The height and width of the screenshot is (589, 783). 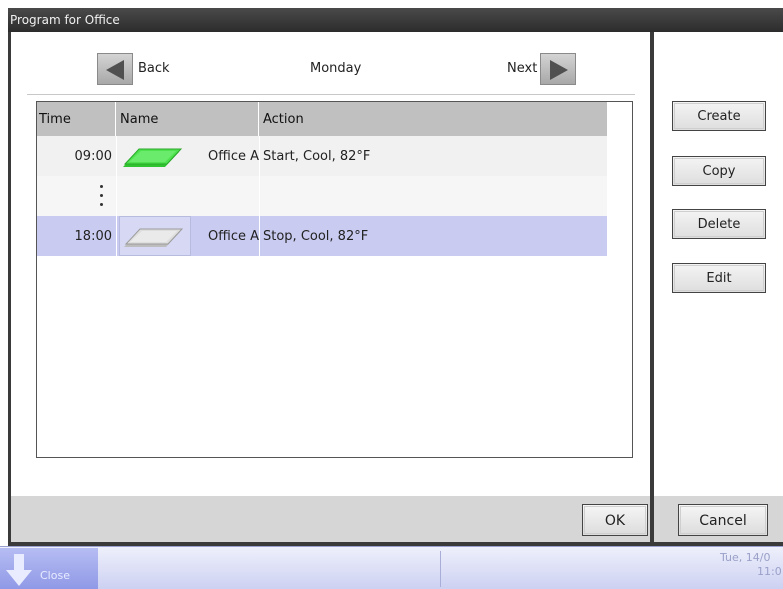 I want to click on dialog-footer-side: Cancel, so click(x=718, y=519).